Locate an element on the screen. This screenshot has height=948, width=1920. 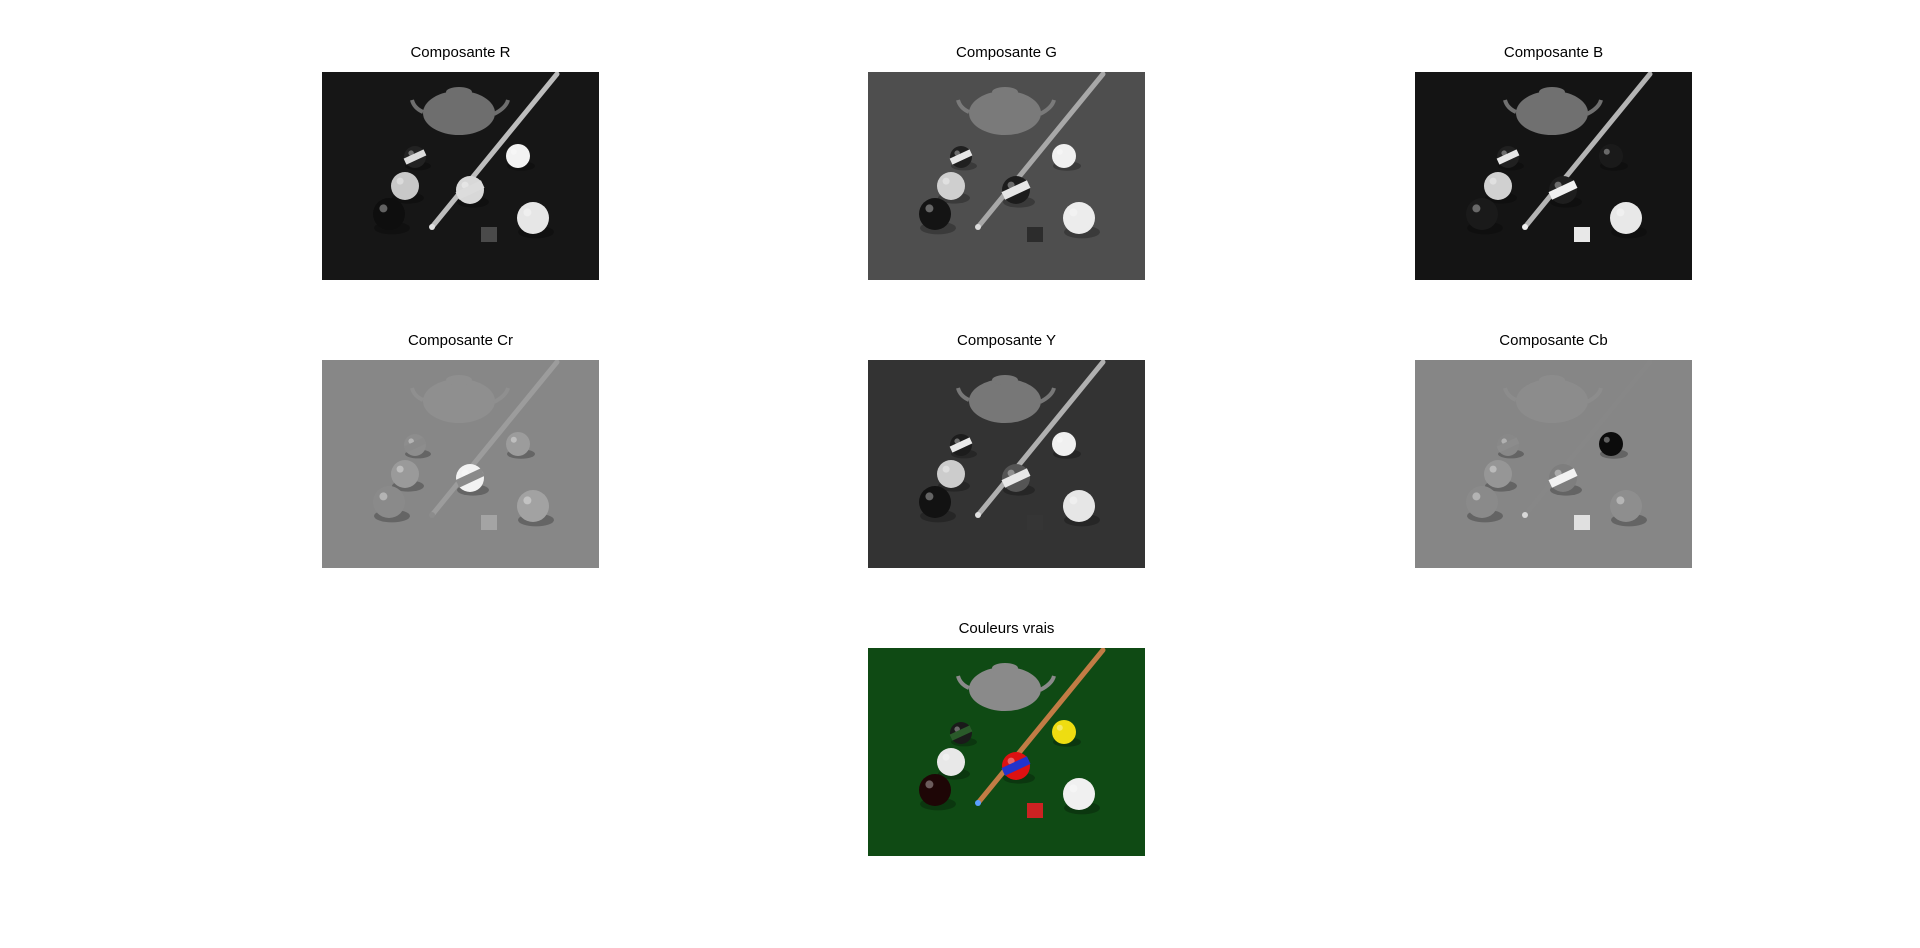
panel-title: Composante Cb is located at coordinates (1553, 340).